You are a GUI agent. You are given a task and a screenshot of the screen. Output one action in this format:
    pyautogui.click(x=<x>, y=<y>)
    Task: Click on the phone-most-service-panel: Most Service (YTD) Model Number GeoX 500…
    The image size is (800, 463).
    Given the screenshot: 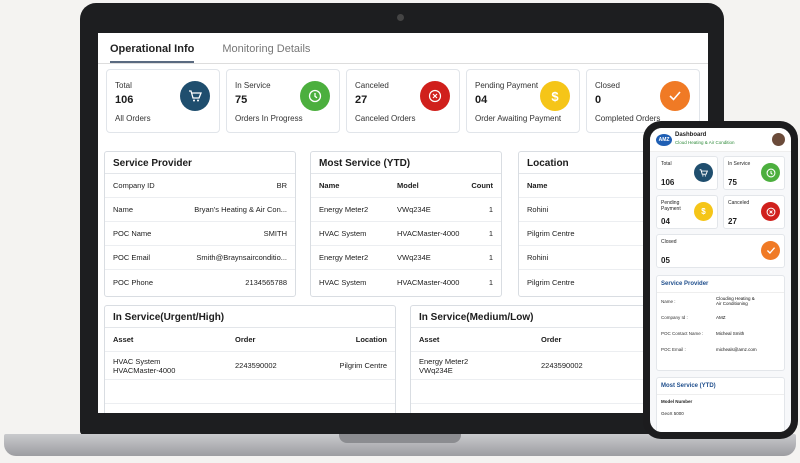 What is the action you would take?
    pyautogui.click(x=720, y=404)
    